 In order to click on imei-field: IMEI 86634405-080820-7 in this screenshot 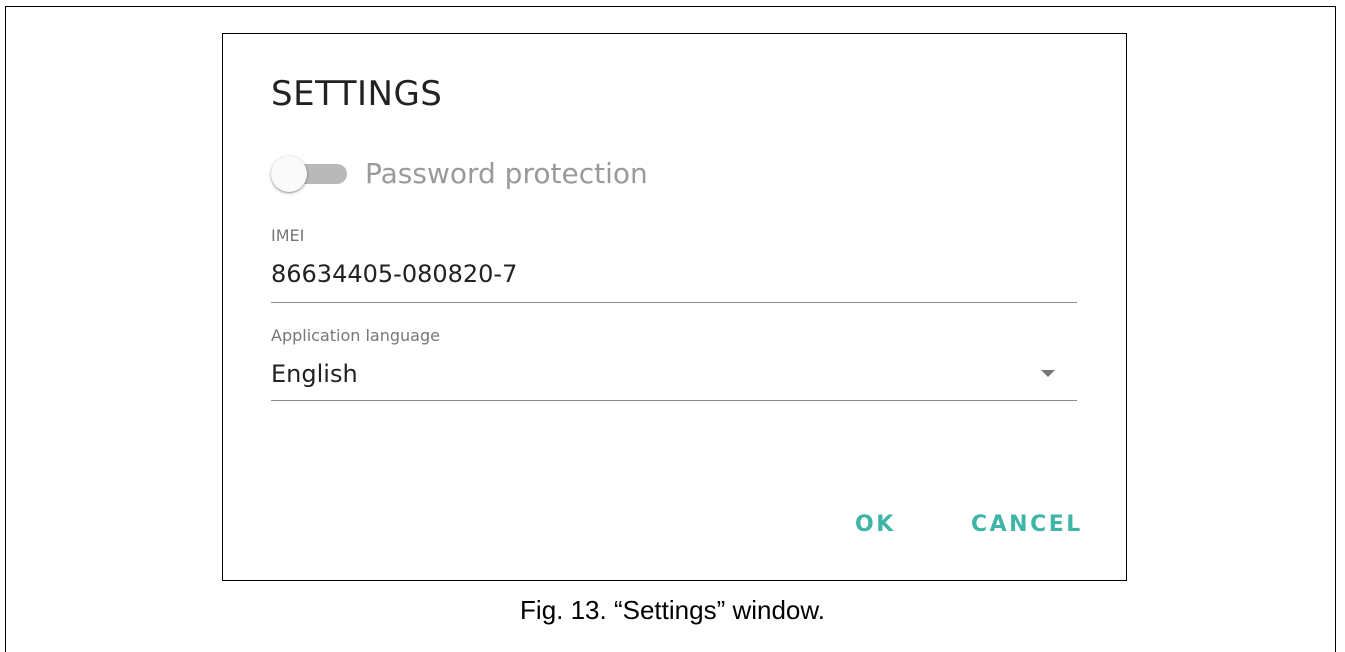, I will do `click(674, 264)`.